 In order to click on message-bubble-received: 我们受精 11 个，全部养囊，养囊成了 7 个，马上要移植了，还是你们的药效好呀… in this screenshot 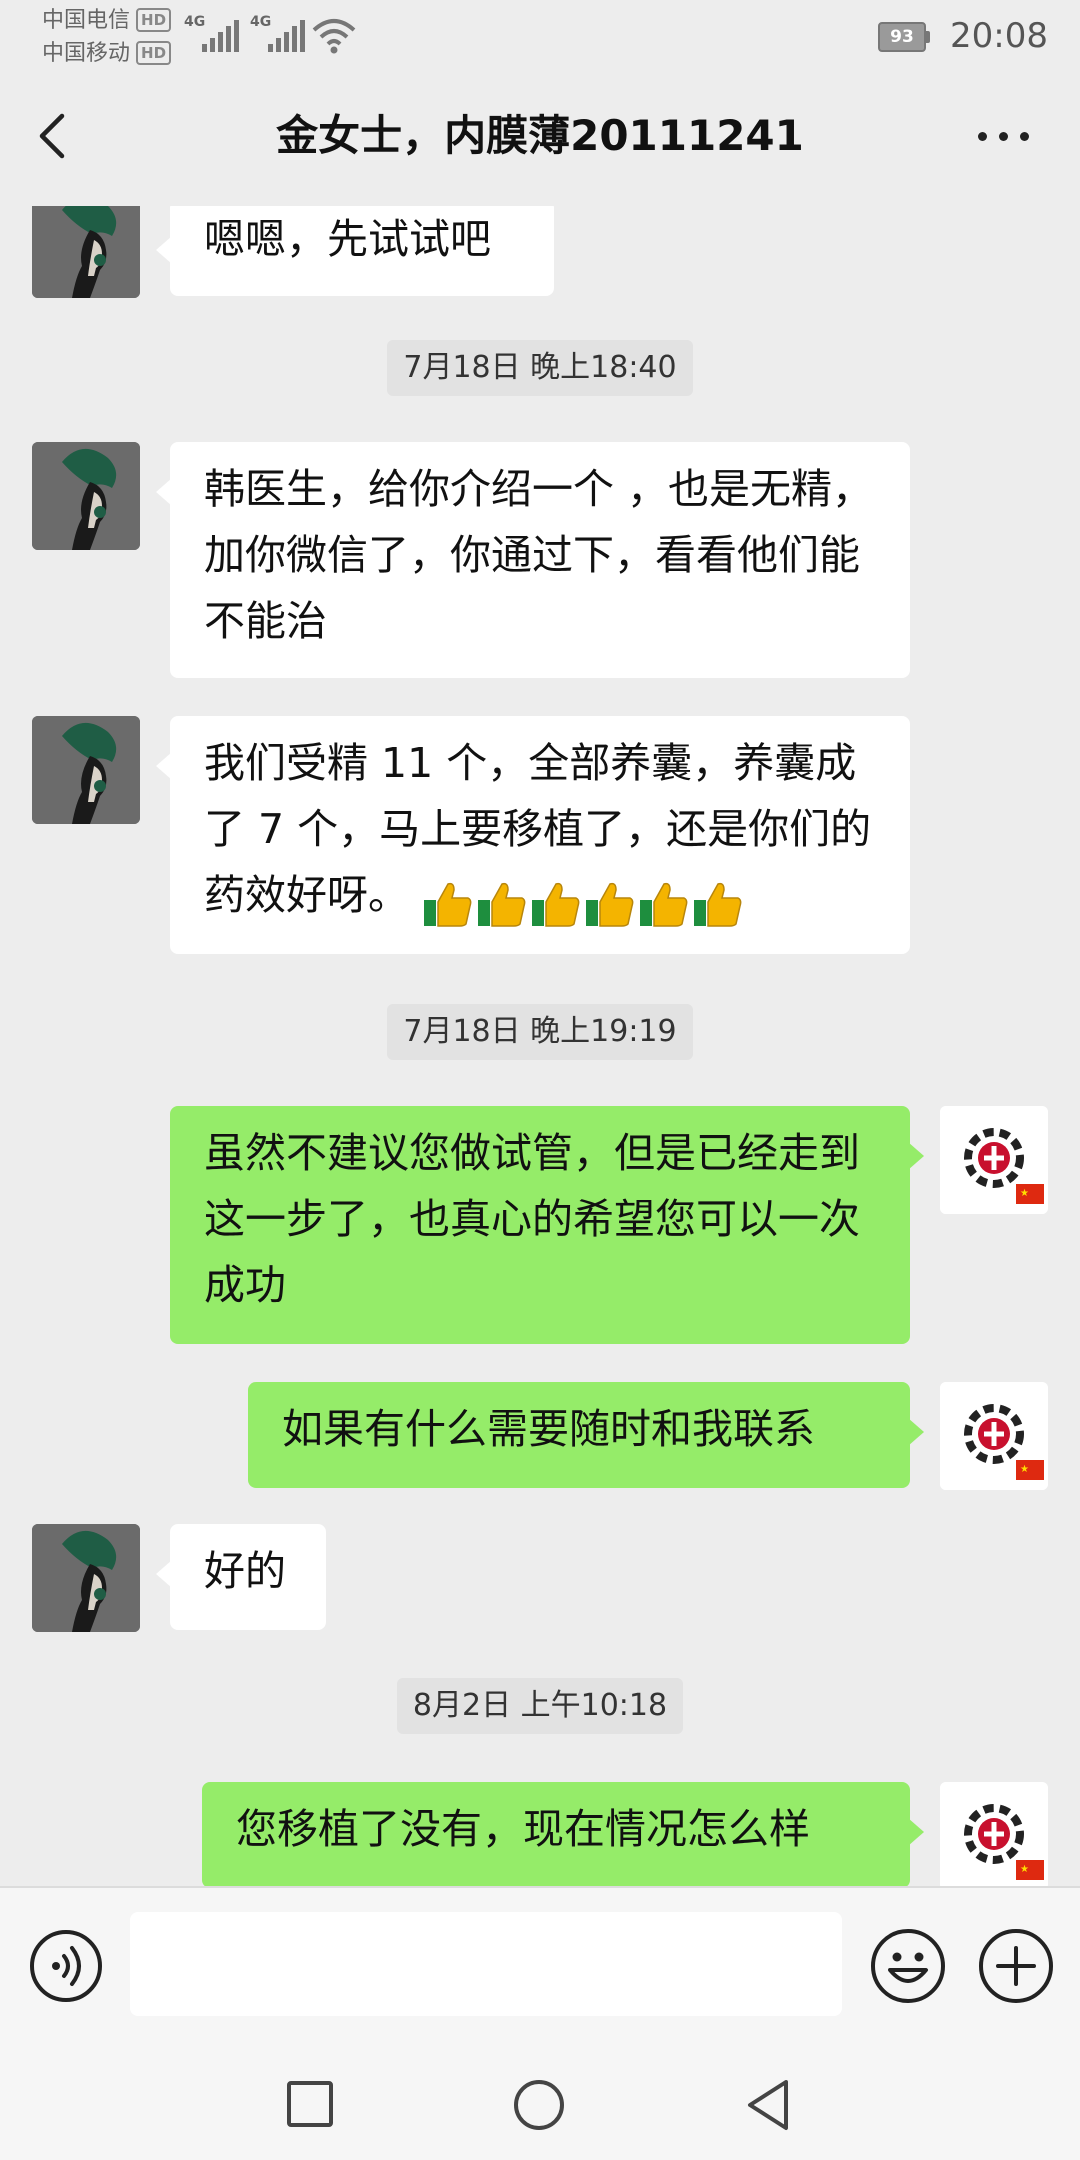, I will do `click(533, 835)`.